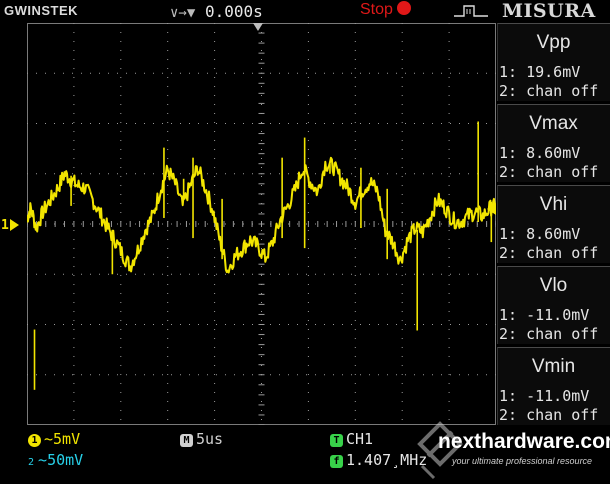 Image resolution: width=610 pixels, height=484 pixels. What do you see at coordinates (549, 11) in the screenshot?
I see `menu-title: MISURA` at bounding box center [549, 11].